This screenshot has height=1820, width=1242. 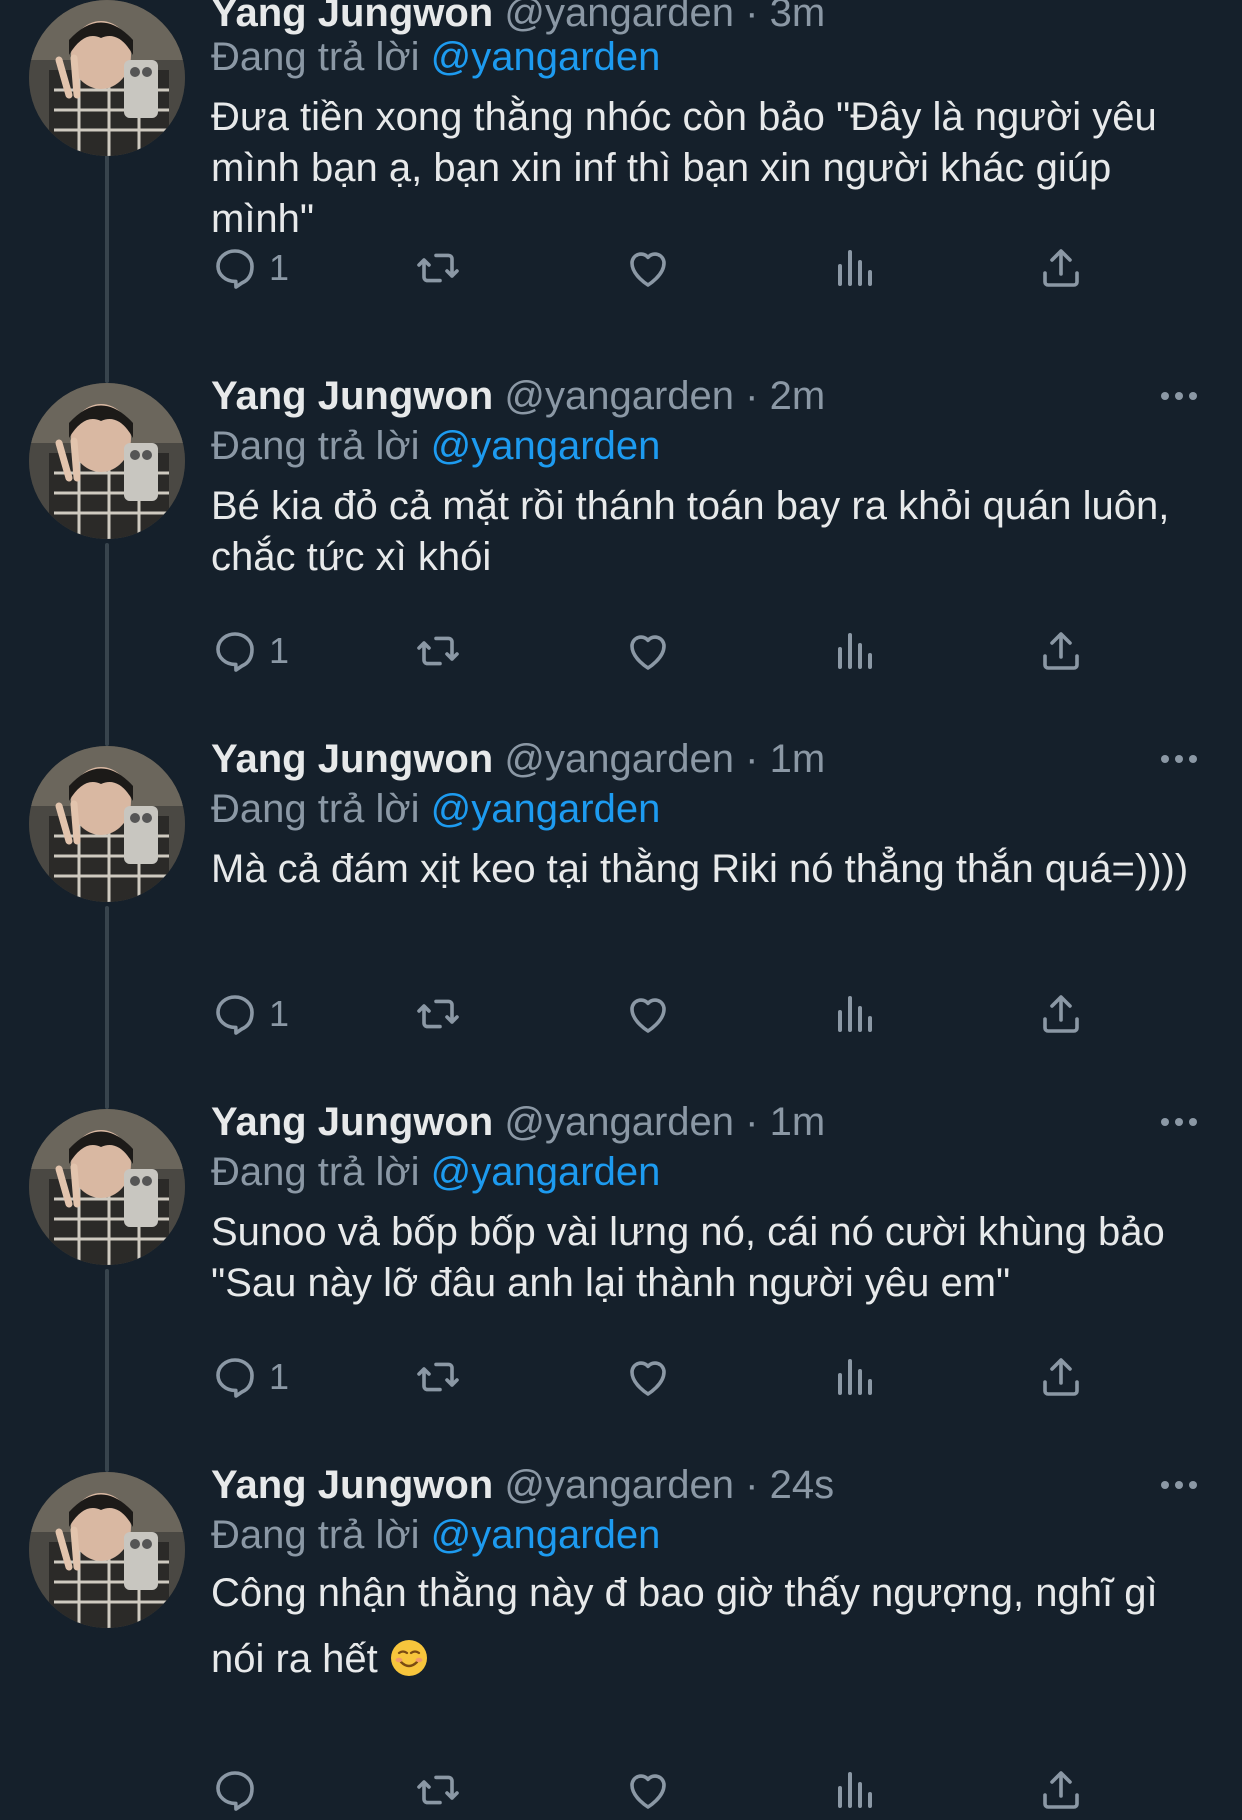 I want to click on reply-button, so click(x=240, y=1790).